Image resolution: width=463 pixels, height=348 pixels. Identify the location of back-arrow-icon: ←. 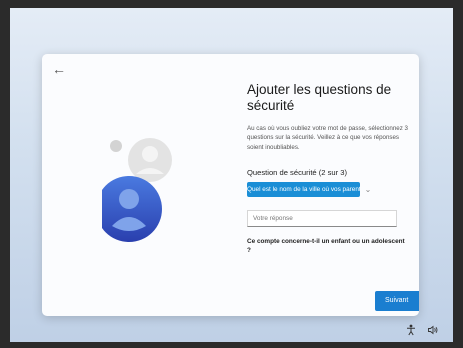
(61, 69).